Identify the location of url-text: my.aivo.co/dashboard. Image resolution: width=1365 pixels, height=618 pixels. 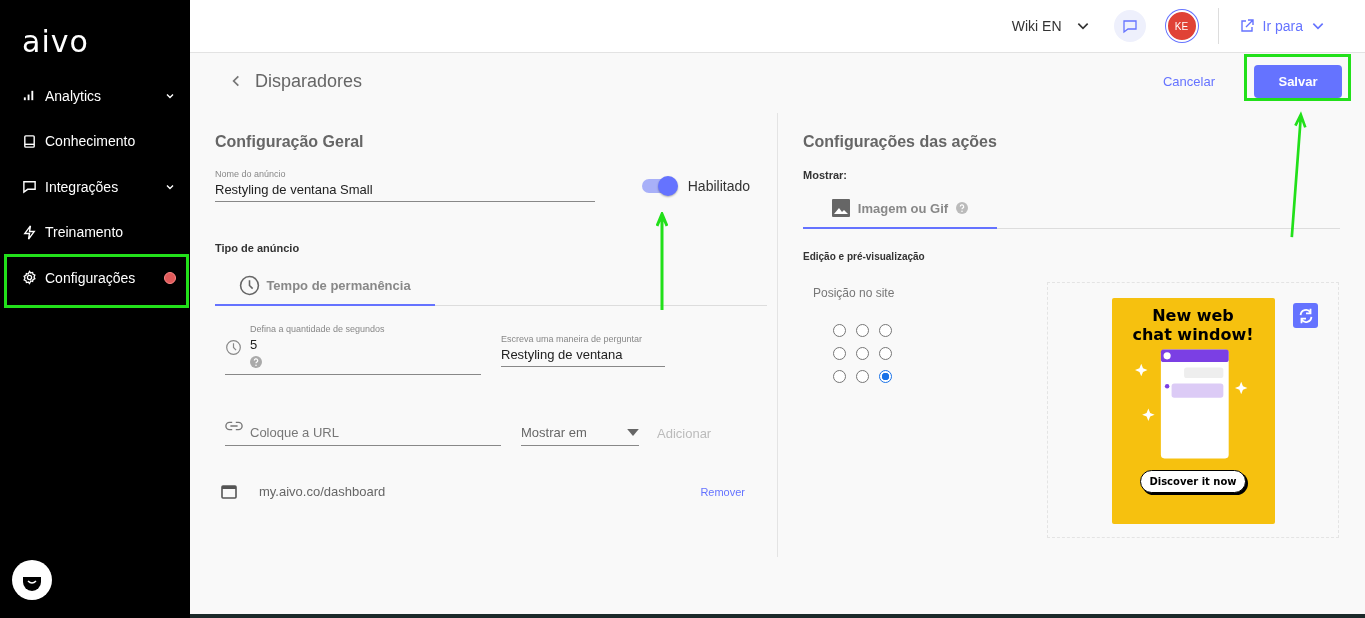
(322, 491).